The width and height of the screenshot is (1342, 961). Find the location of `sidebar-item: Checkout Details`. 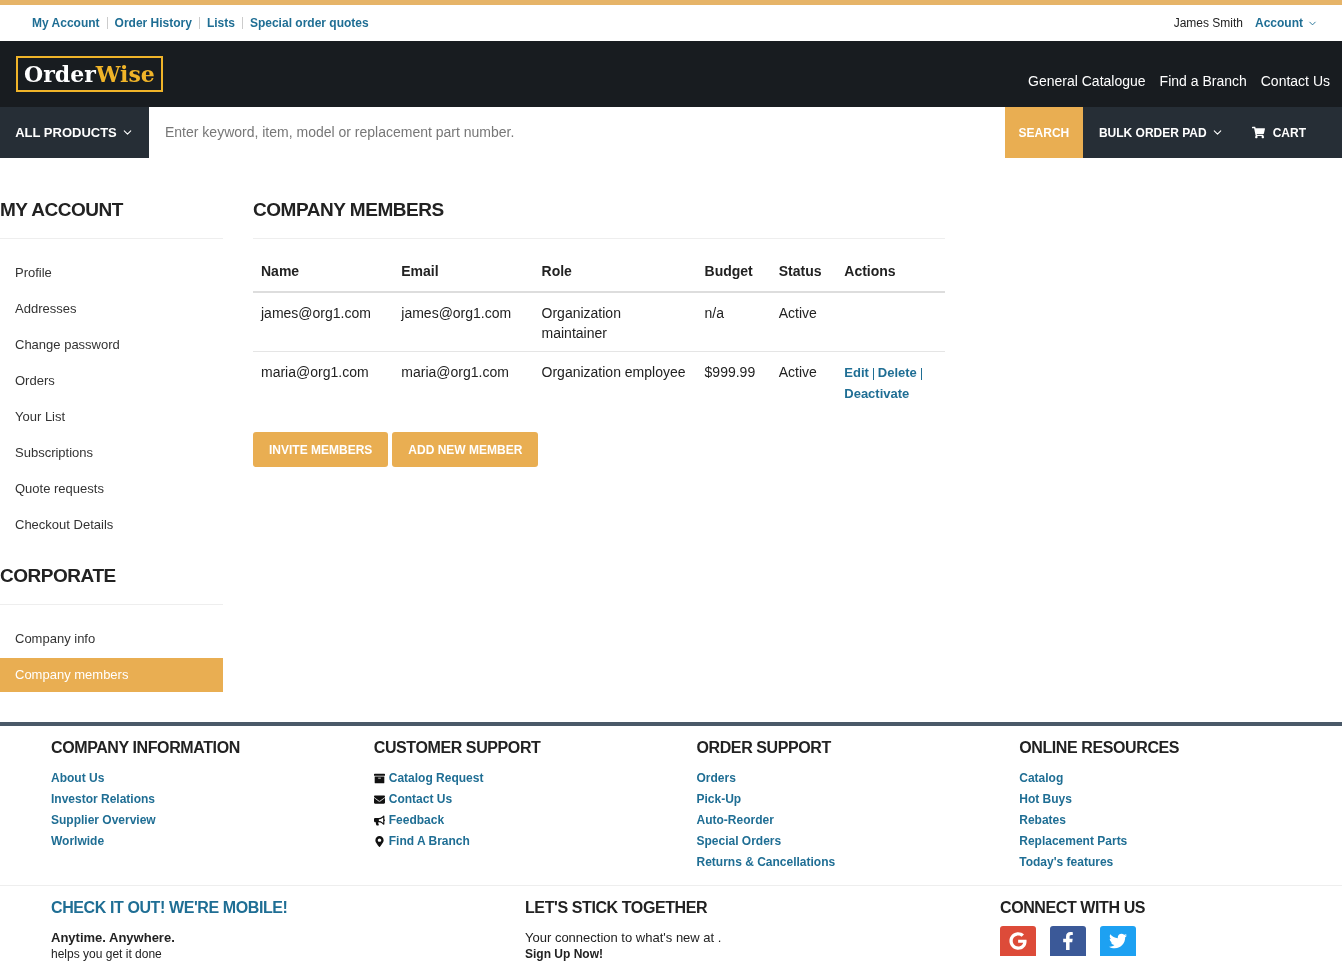

sidebar-item: Checkout Details is located at coordinates (111, 525).